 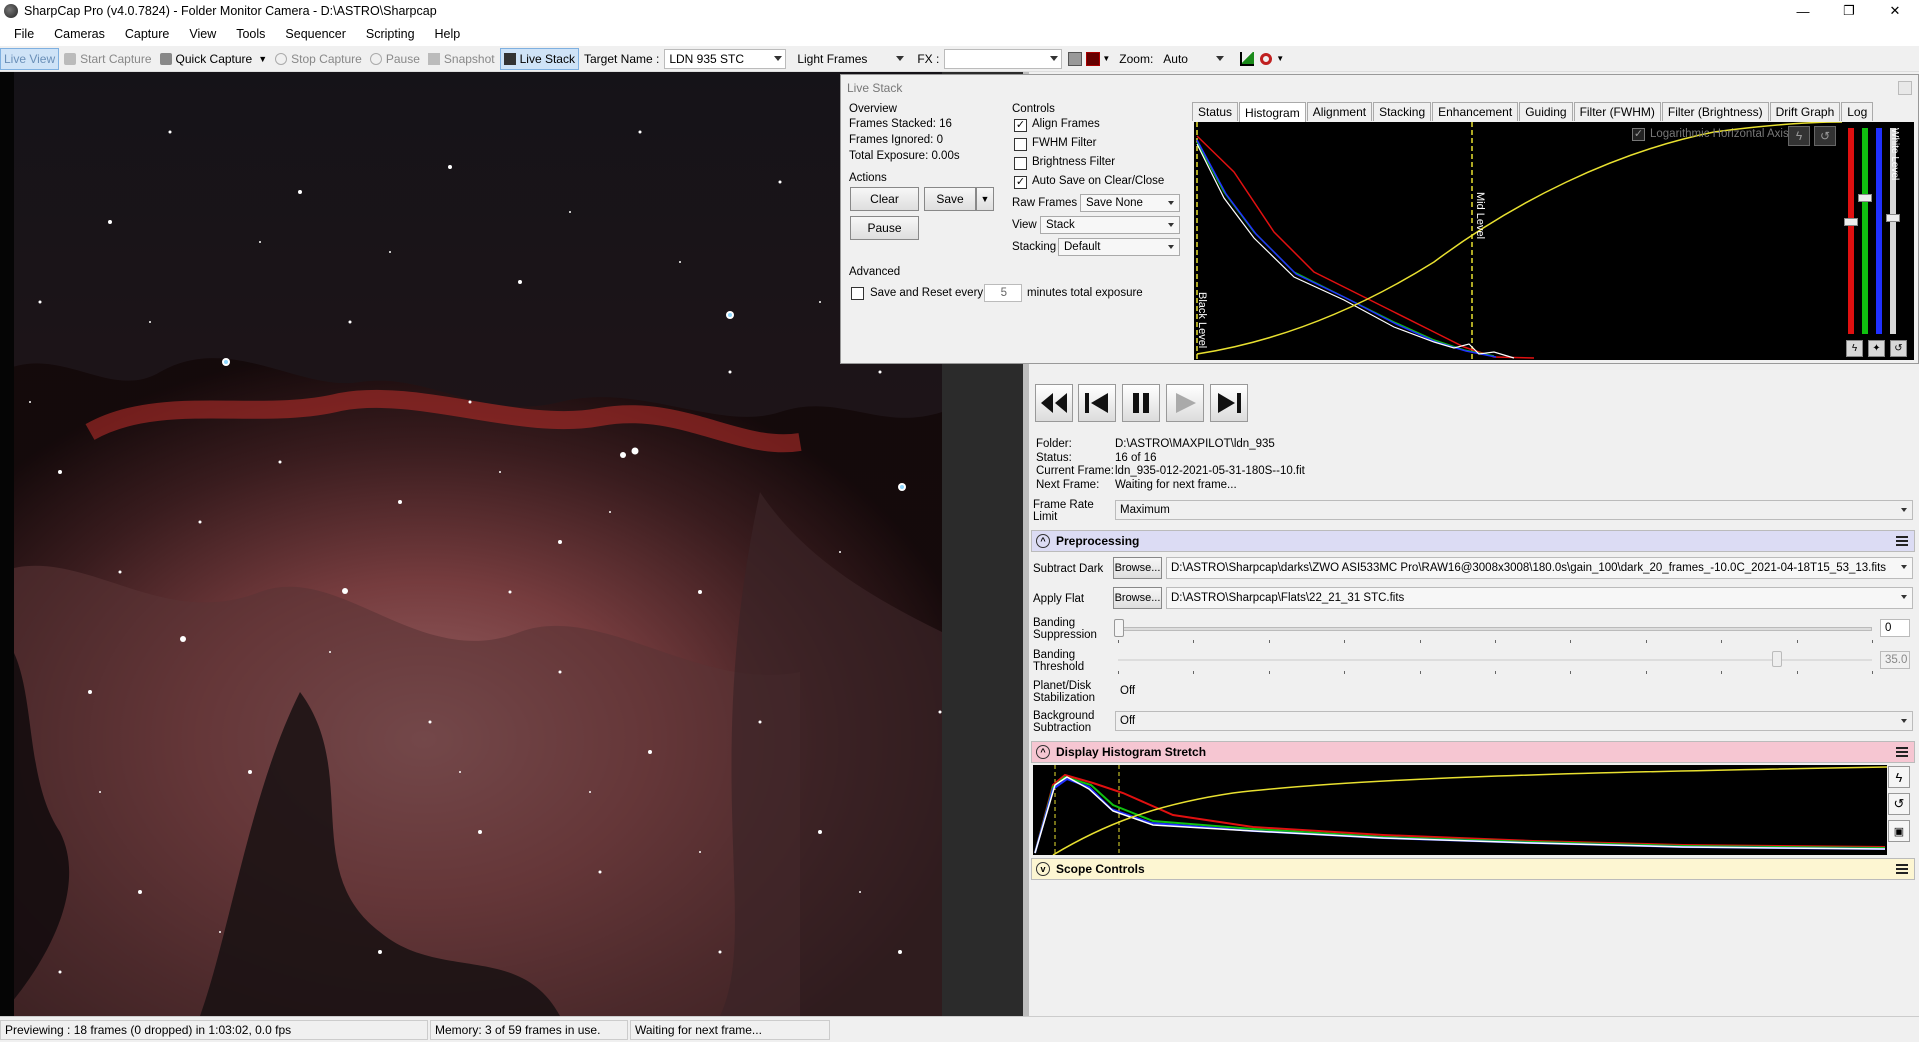 I want to click on auto-save-checkbox: ✓, so click(x=1020, y=182).